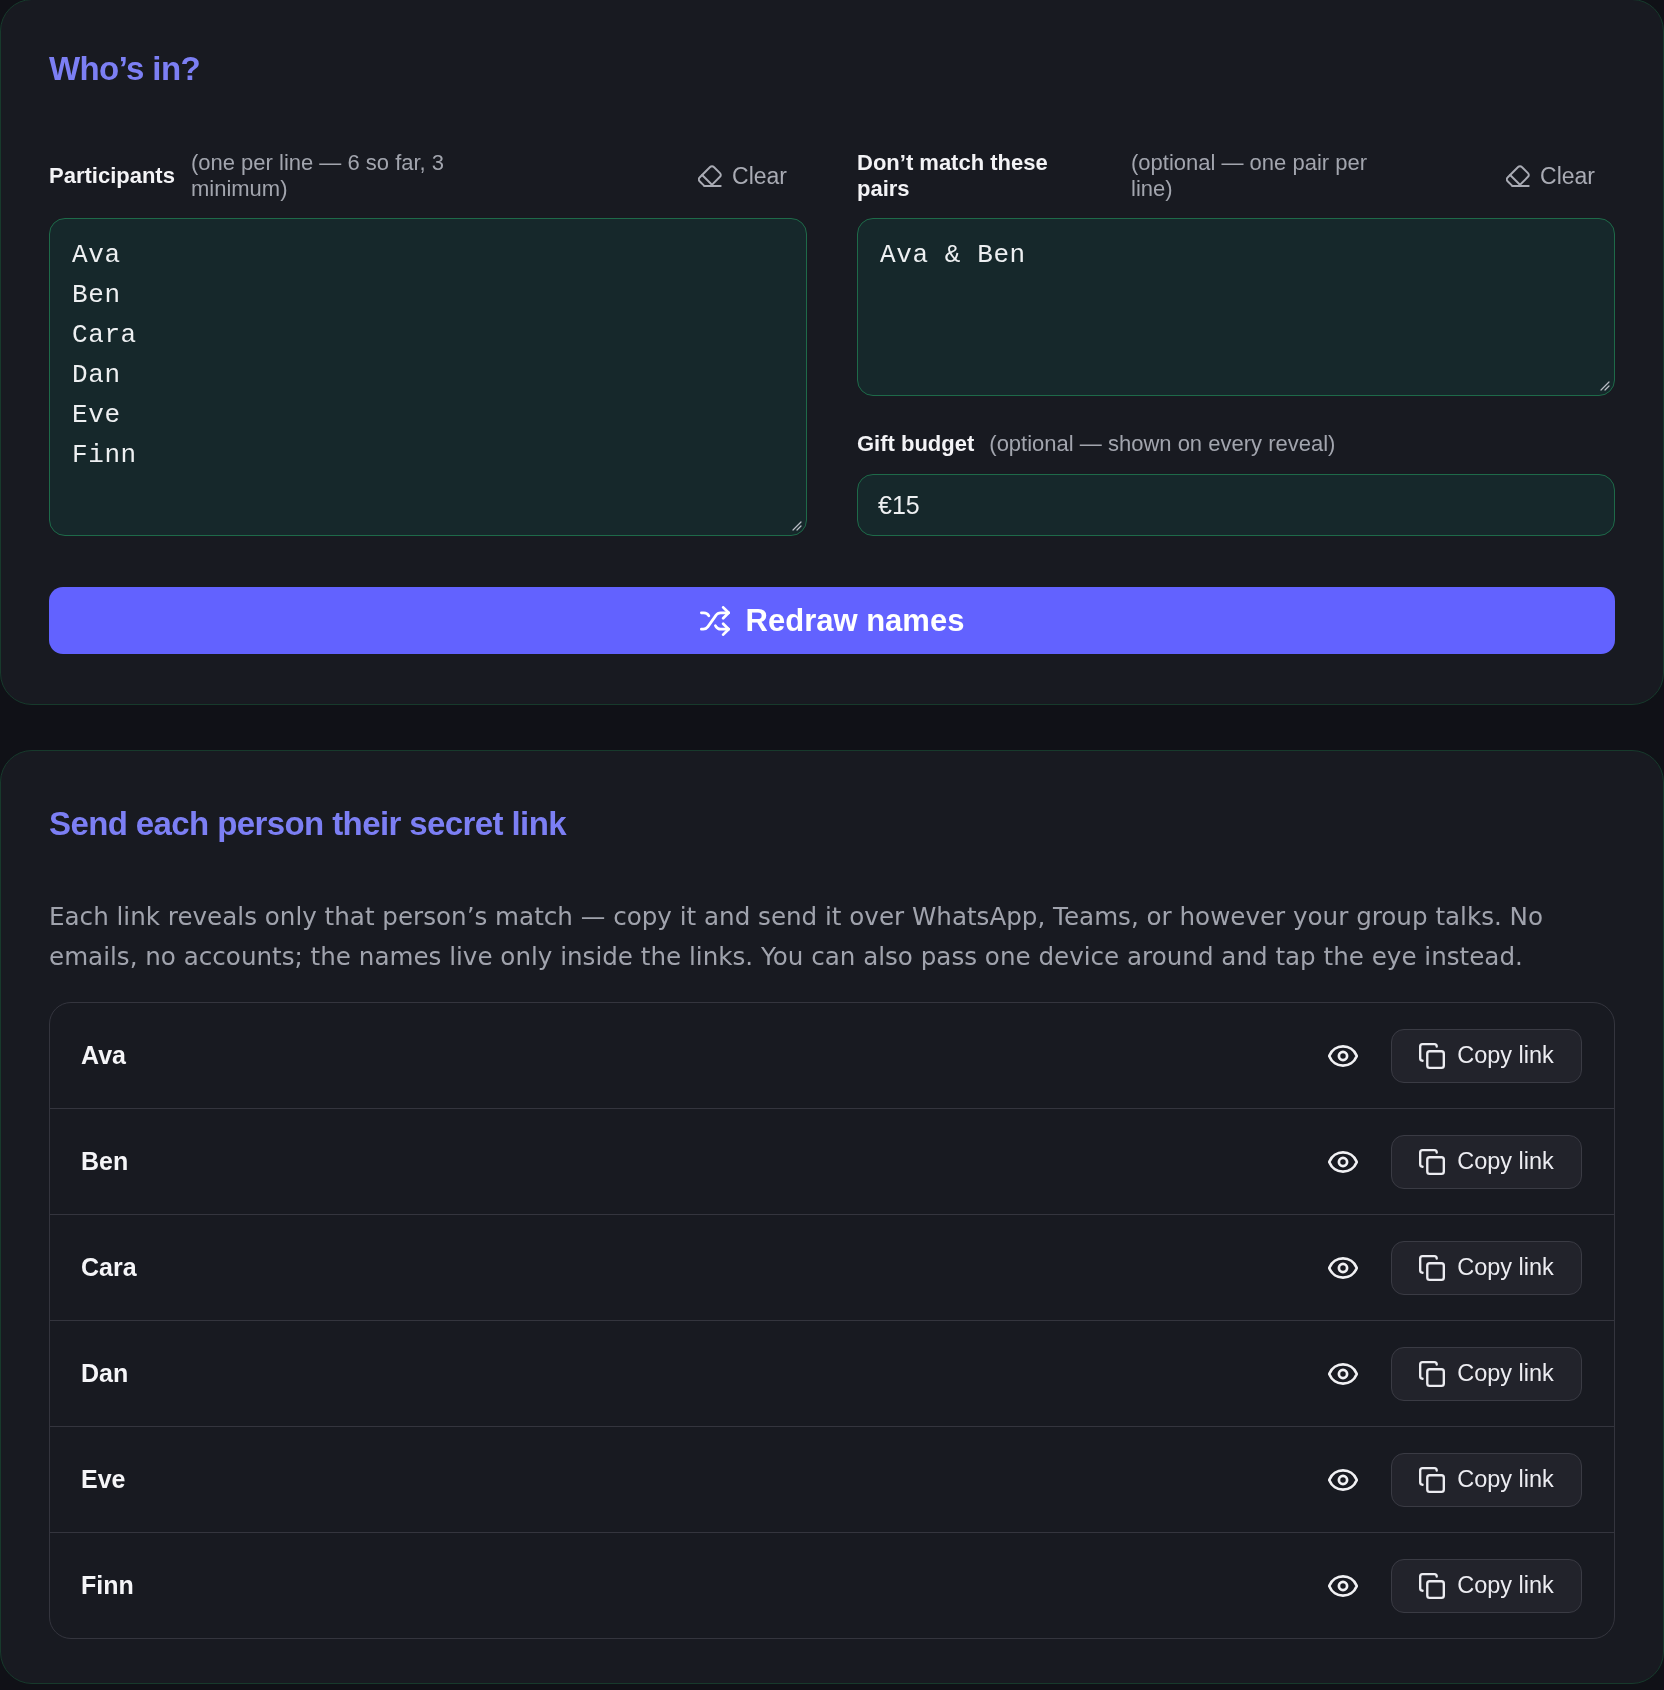 This screenshot has width=1664, height=1690. I want to click on section-title: Send each person their secret link, so click(308, 824).